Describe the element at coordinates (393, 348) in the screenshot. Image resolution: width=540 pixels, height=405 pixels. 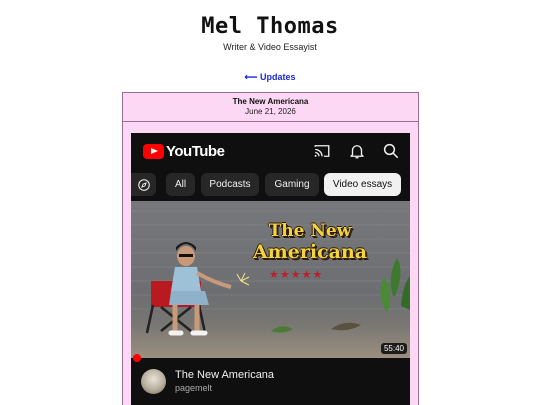
I see `video-duration: 55:40` at that location.